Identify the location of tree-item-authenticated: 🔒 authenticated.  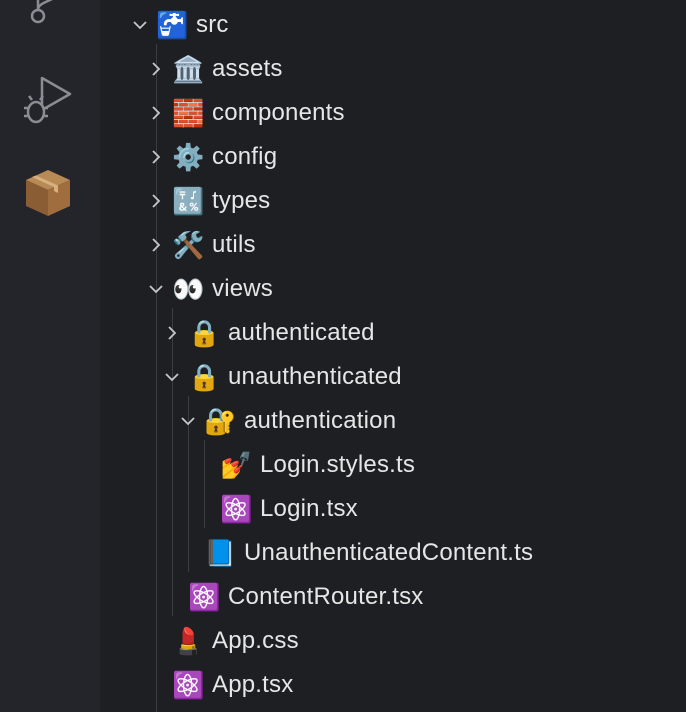
(393, 333).